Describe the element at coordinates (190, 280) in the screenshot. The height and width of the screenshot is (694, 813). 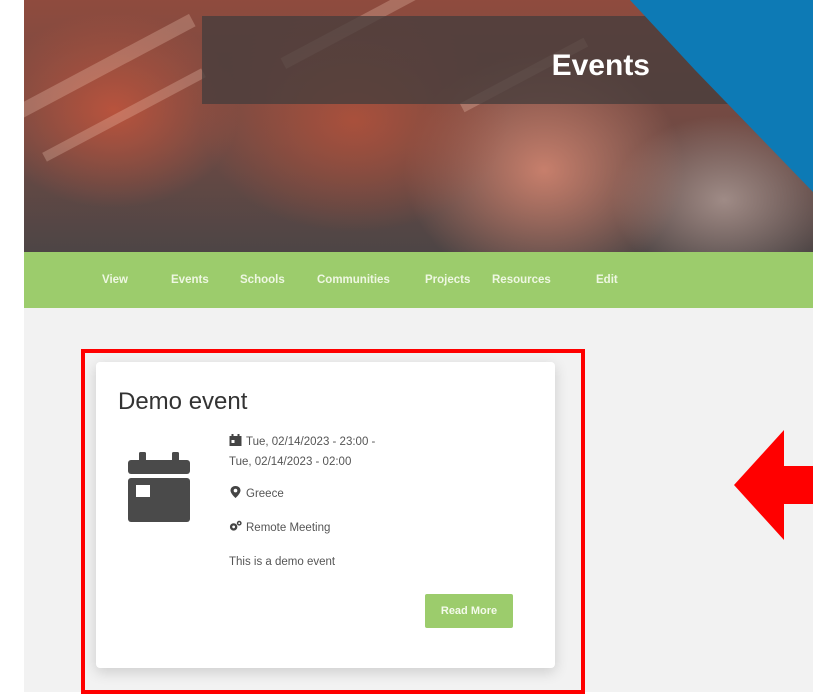
I see `tab-events: Events` at that location.